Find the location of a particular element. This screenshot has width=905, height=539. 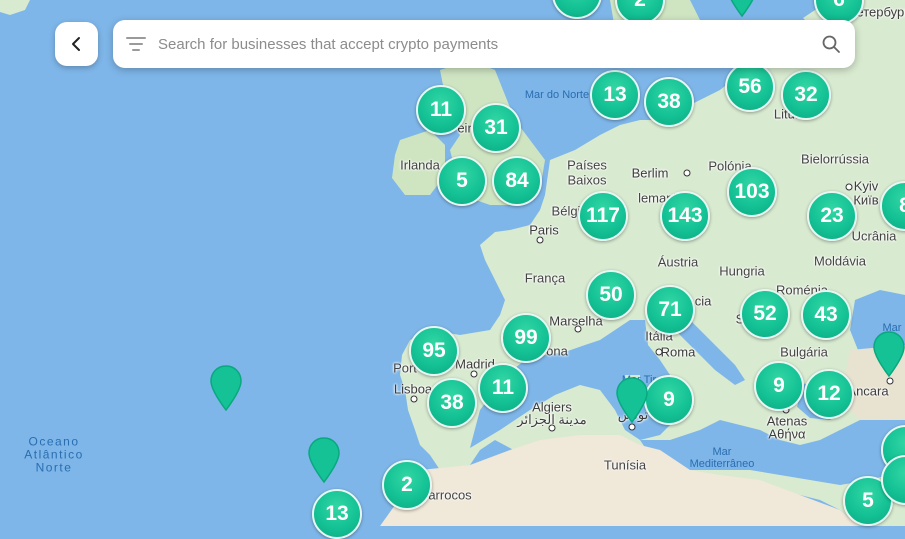

label-lisboa: Lisboa is located at coordinates (413, 389).